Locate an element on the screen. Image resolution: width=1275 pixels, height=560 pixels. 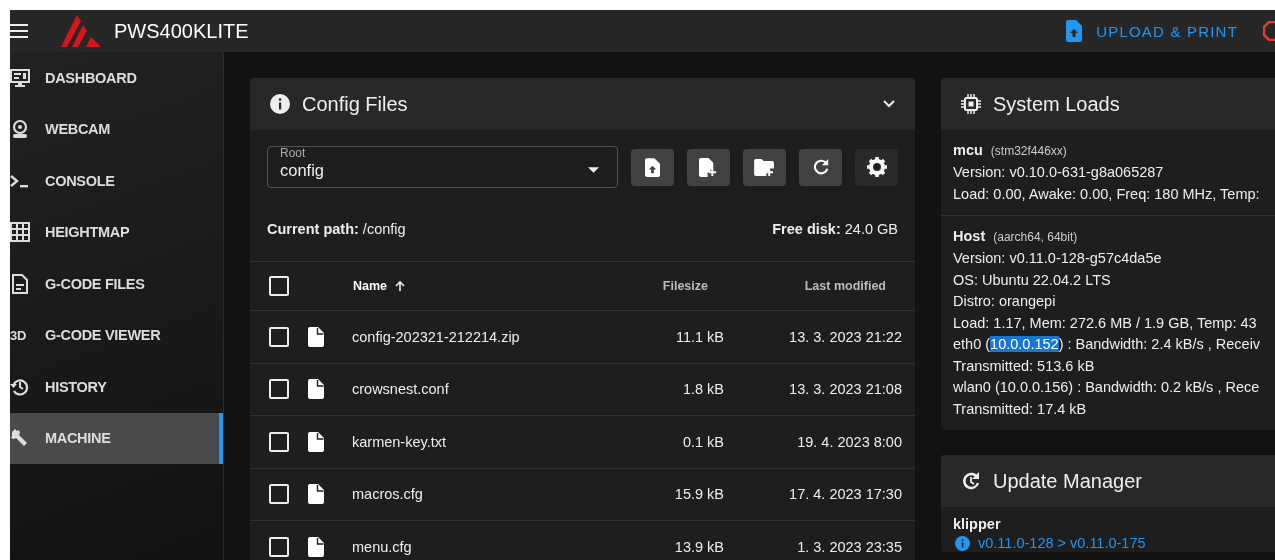
nav-item: 3D G-CODE VIEWER is located at coordinates (116, 335).